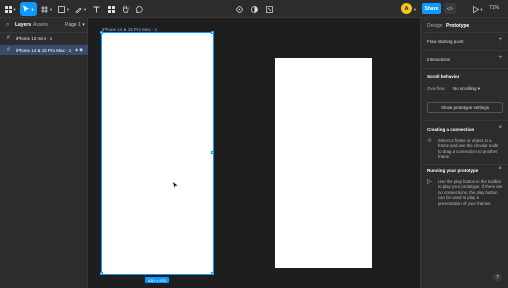 This screenshot has width=508, height=288. I want to click on shape-tool-button: ▼, so click(64, 9).